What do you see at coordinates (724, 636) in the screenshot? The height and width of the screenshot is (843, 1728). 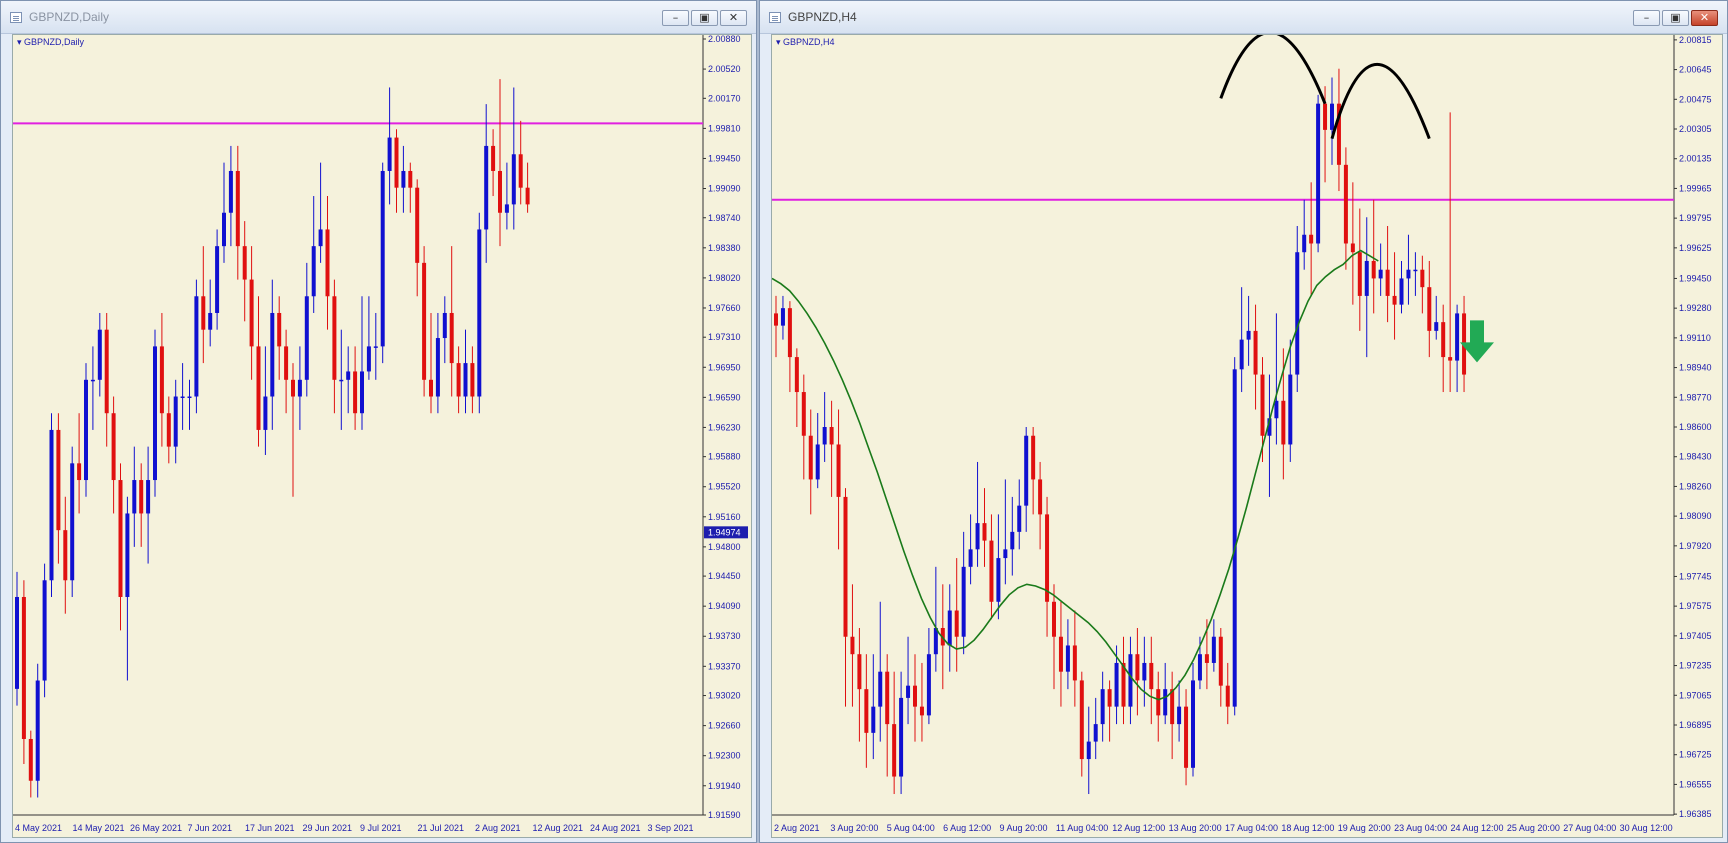 I see `price-tick-label: 1.93730` at bounding box center [724, 636].